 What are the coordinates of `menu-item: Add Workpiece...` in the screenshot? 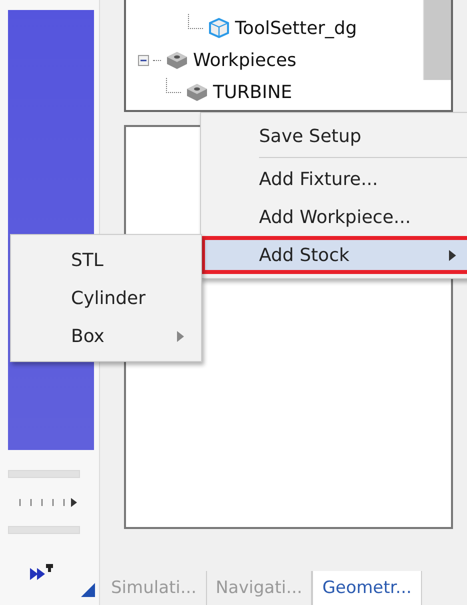 It's located at (334, 217).